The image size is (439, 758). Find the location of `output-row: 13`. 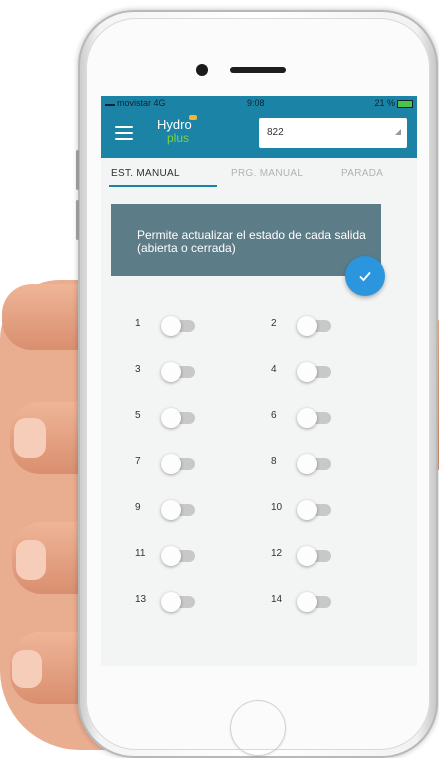

output-row: 13 is located at coordinates (175, 602).